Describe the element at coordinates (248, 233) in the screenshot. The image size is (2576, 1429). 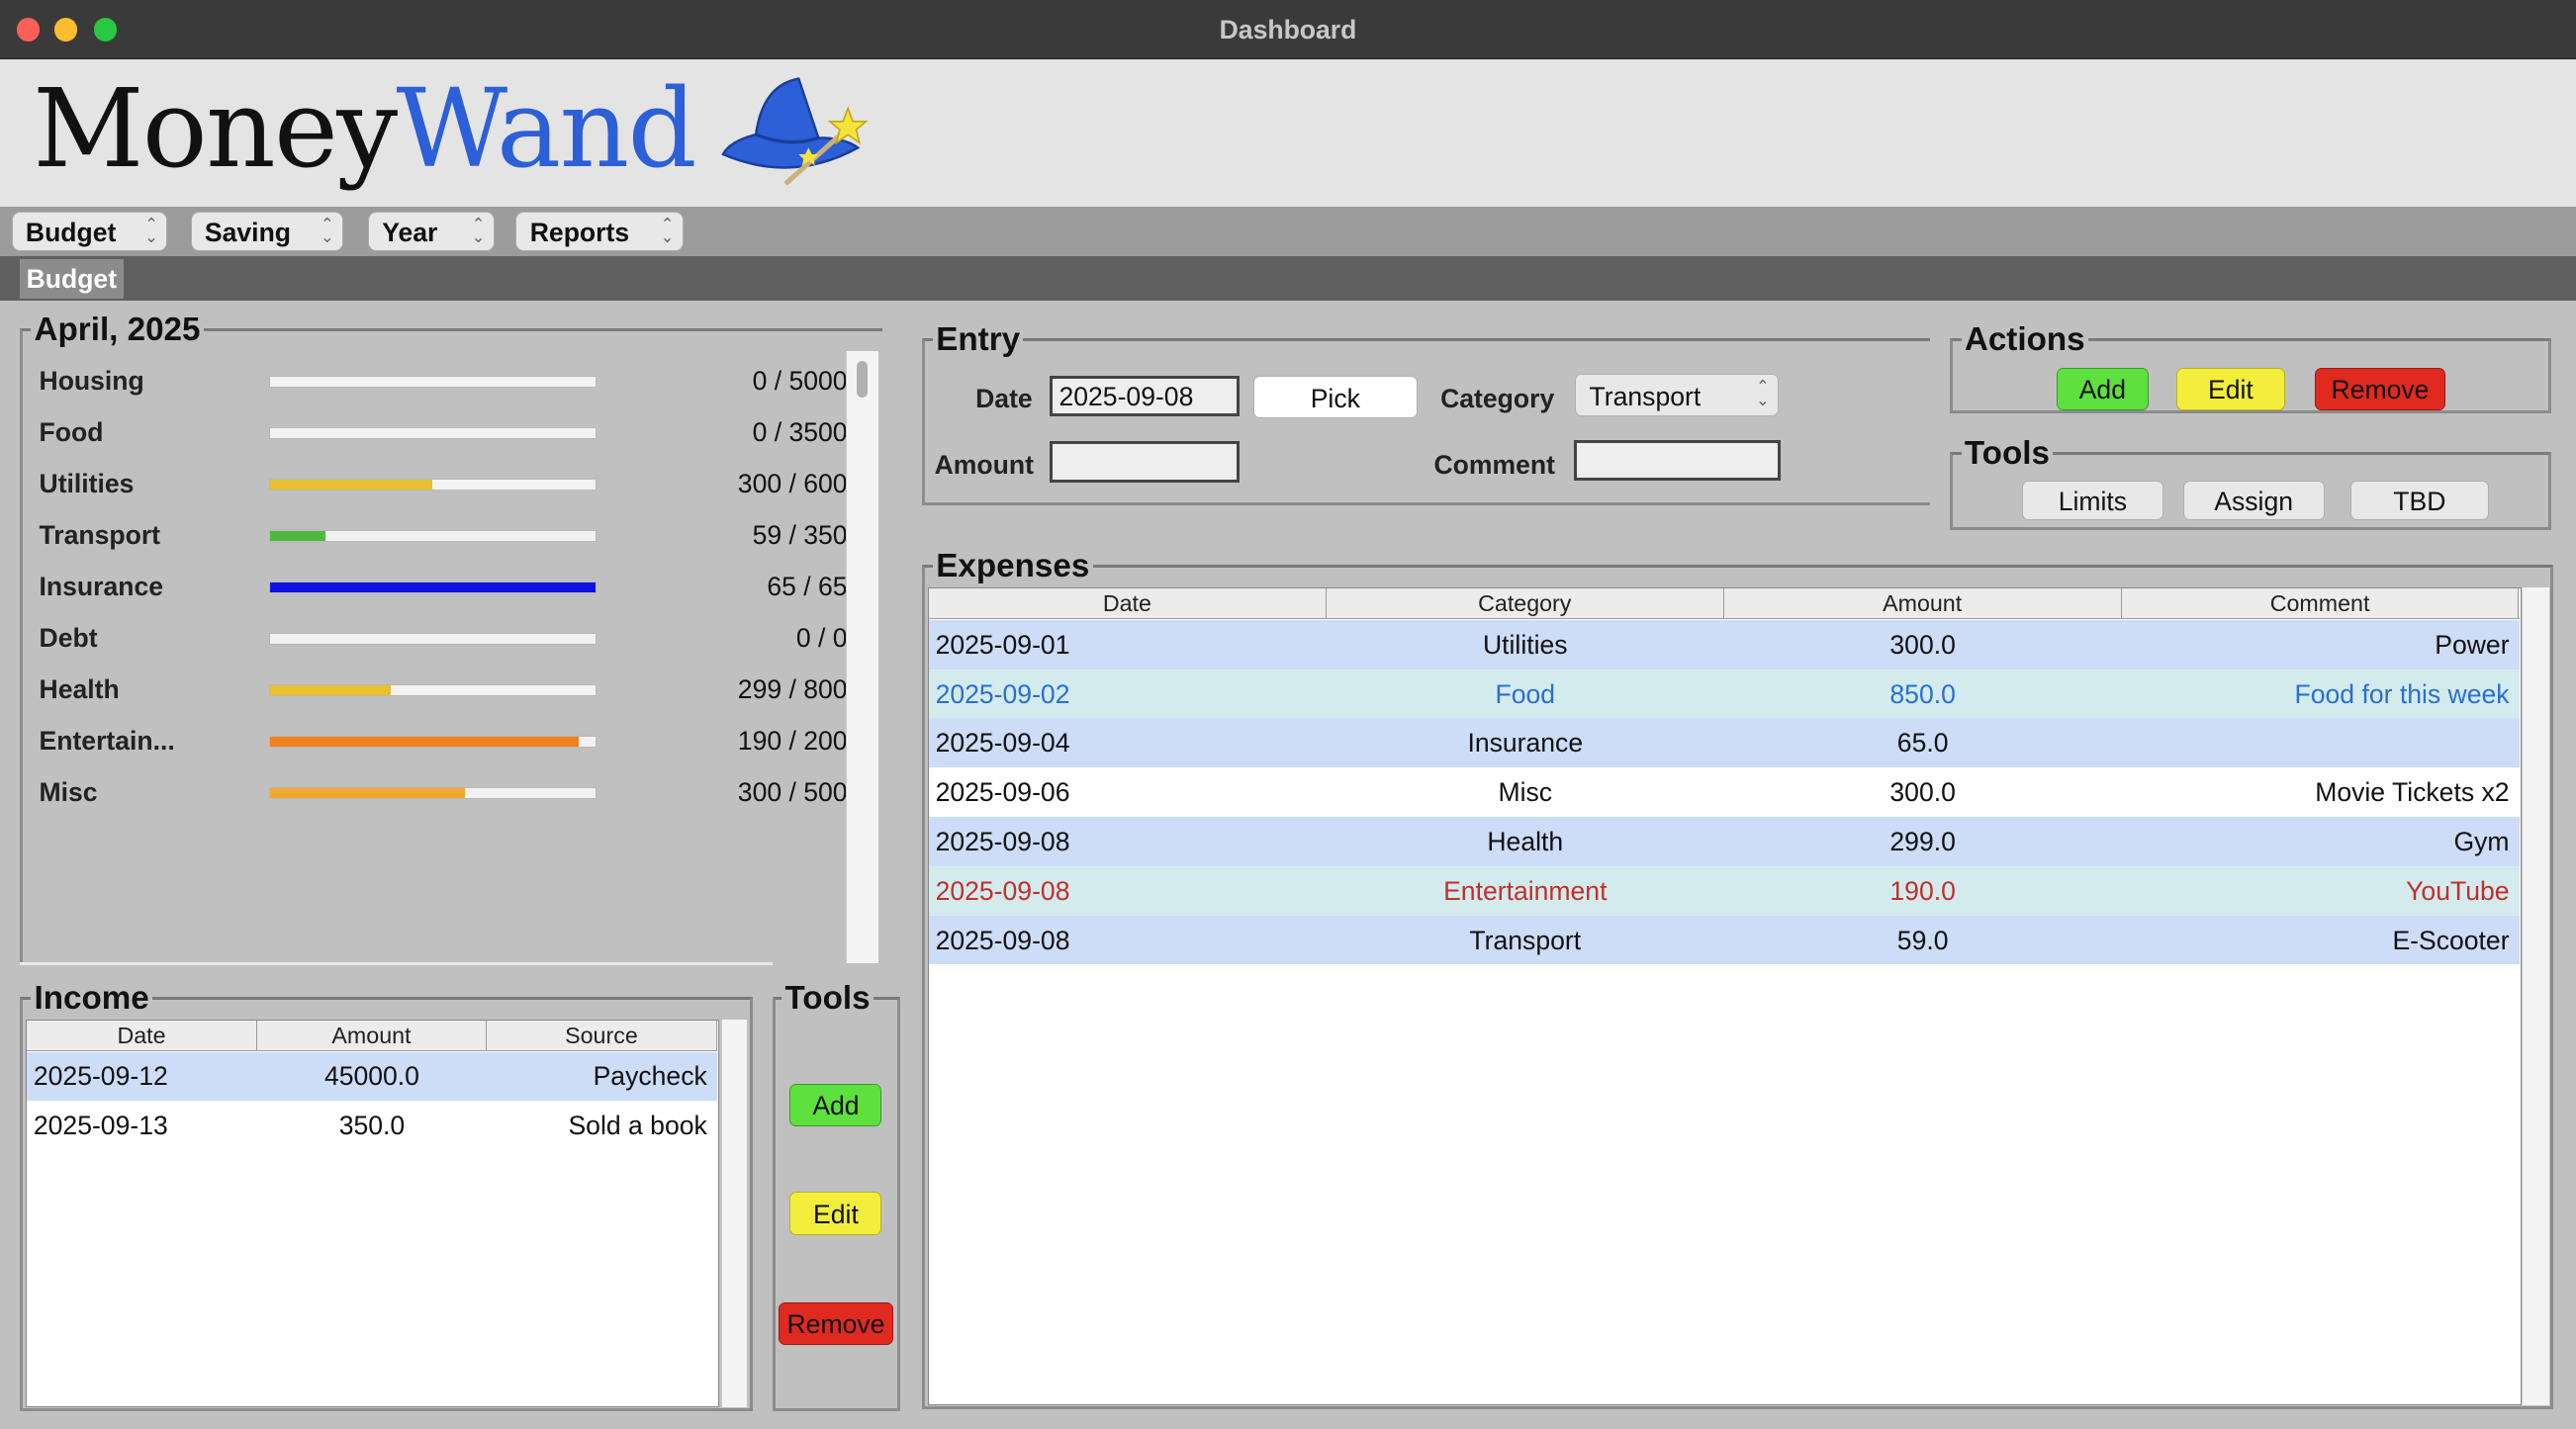
I see `saving-menu-label: Saving` at that location.